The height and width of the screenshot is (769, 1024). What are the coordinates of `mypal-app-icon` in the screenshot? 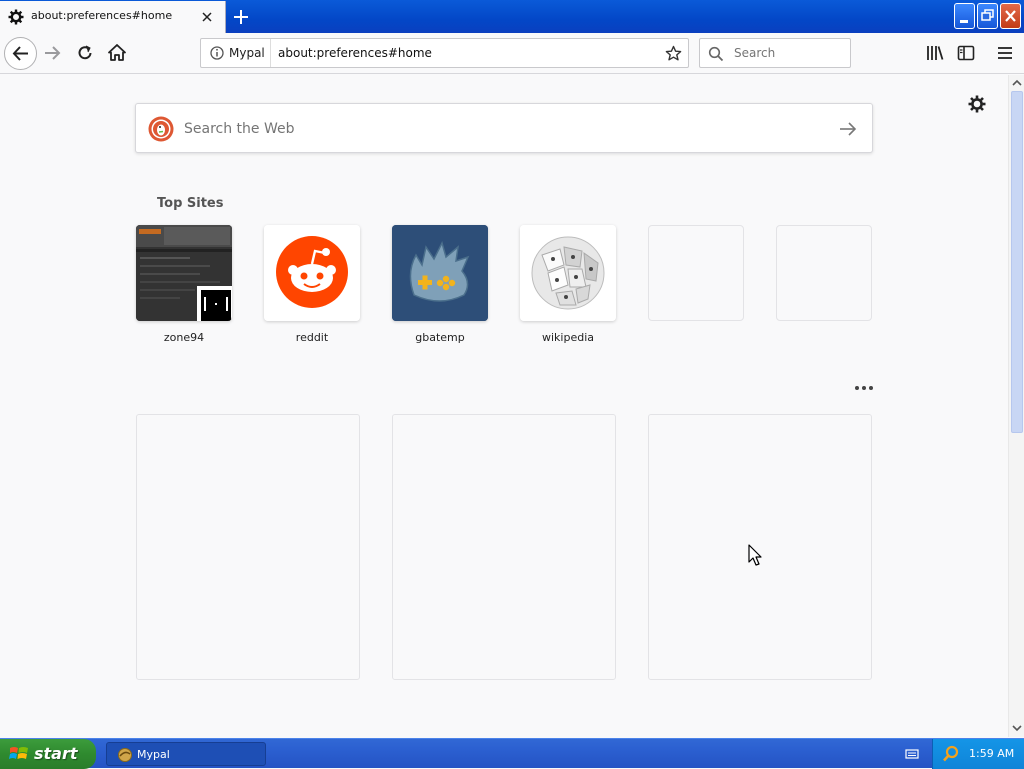 It's located at (125, 755).